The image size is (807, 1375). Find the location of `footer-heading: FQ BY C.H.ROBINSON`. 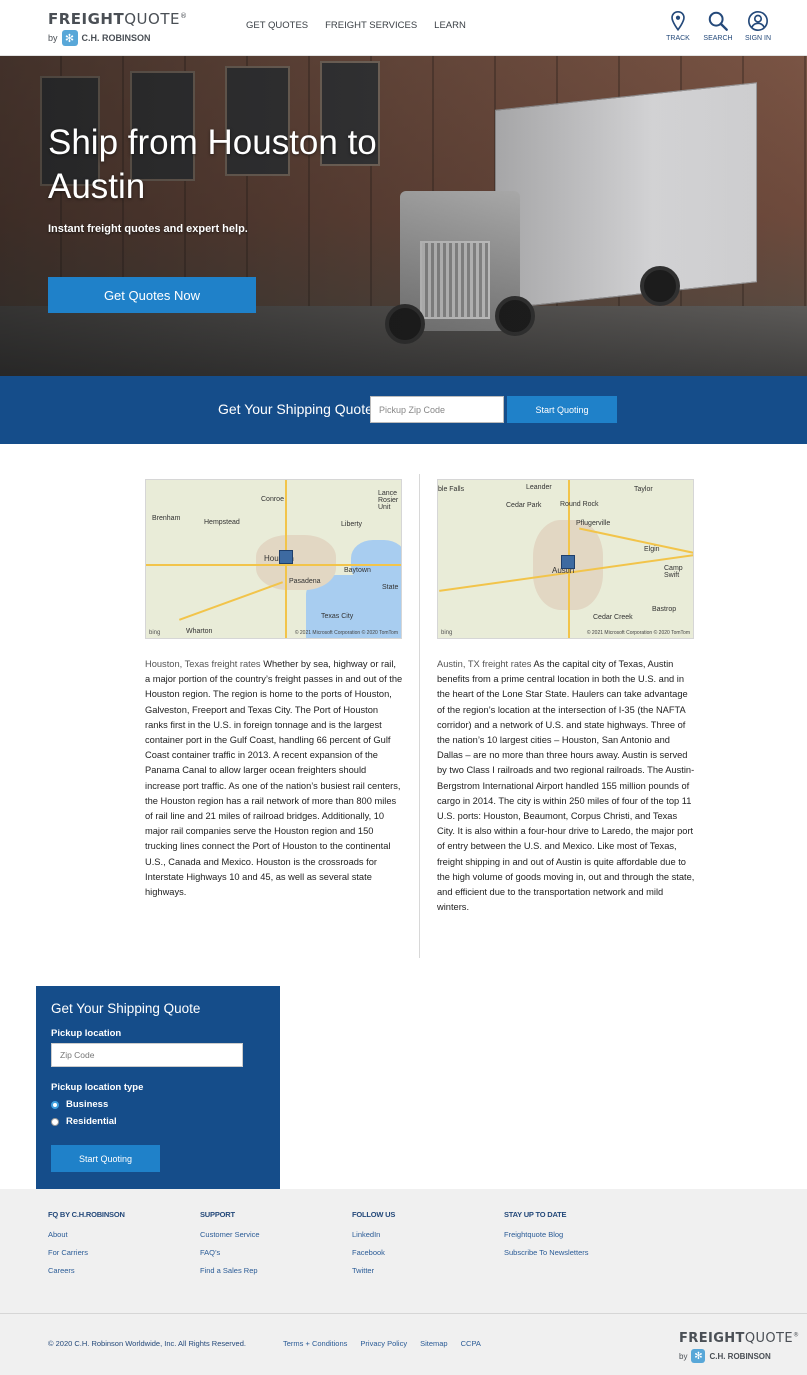

footer-heading: FQ BY C.H.ROBINSON is located at coordinates (86, 1214).